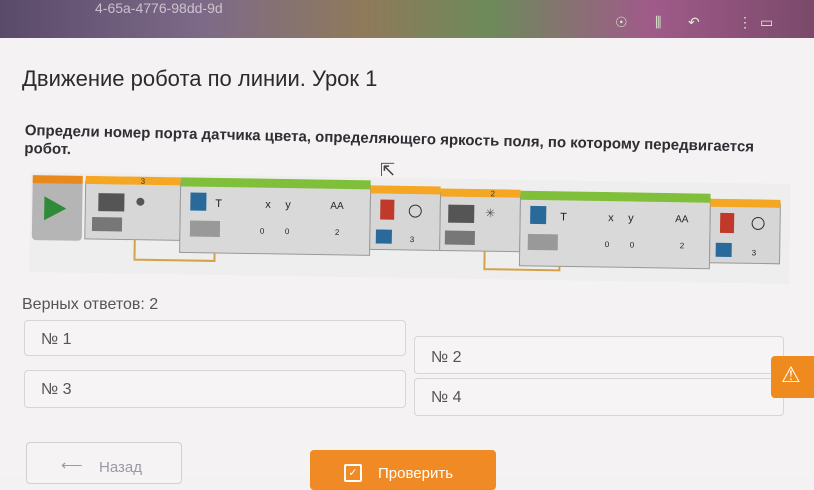  Describe the element at coordinates (745, 22) in the screenshot. I see `menu-icon: ⋮` at that location.